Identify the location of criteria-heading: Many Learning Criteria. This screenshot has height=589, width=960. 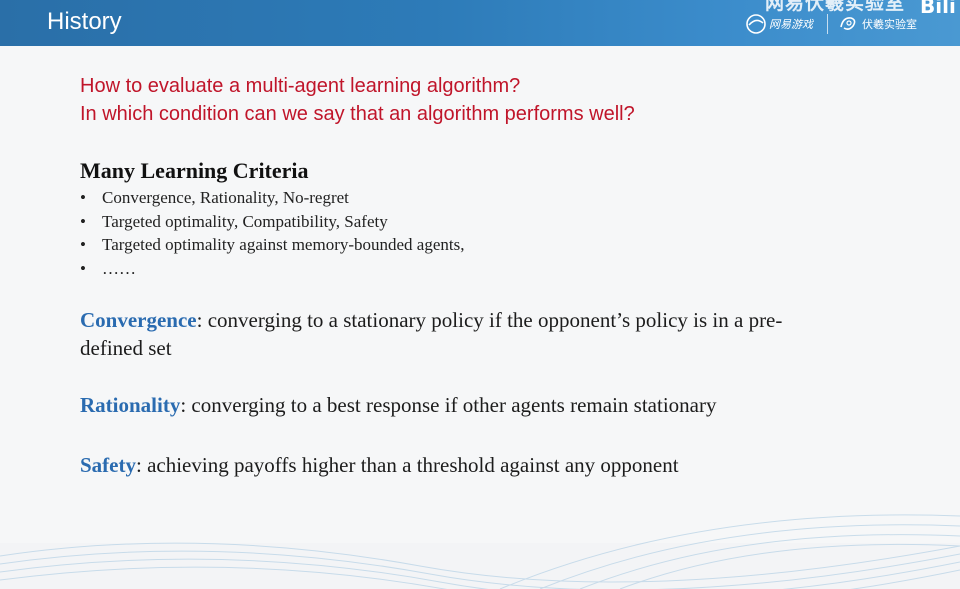
(194, 170).